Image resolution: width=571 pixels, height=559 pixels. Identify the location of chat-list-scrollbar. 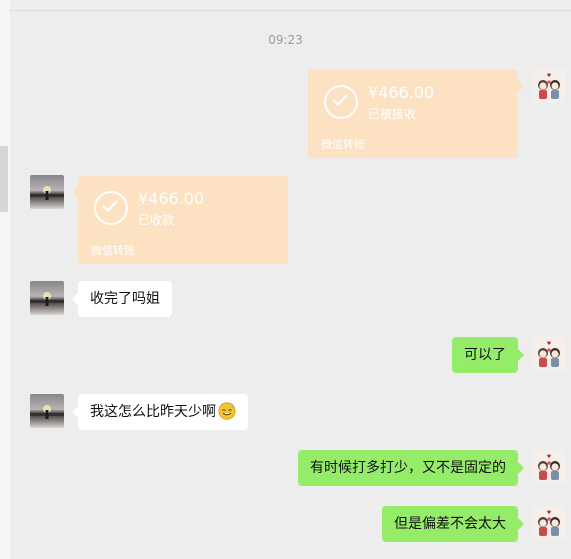
(4, 179).